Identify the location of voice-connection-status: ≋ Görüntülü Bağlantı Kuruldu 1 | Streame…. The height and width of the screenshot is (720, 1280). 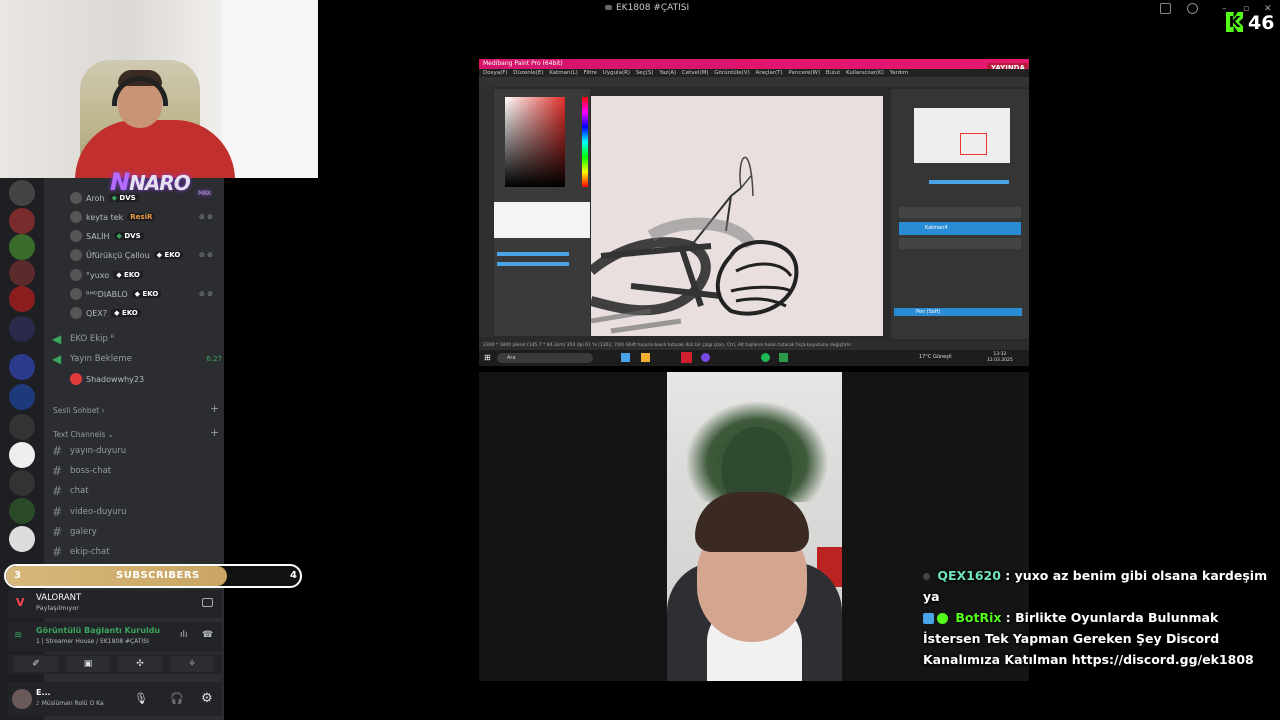
(115, 637).